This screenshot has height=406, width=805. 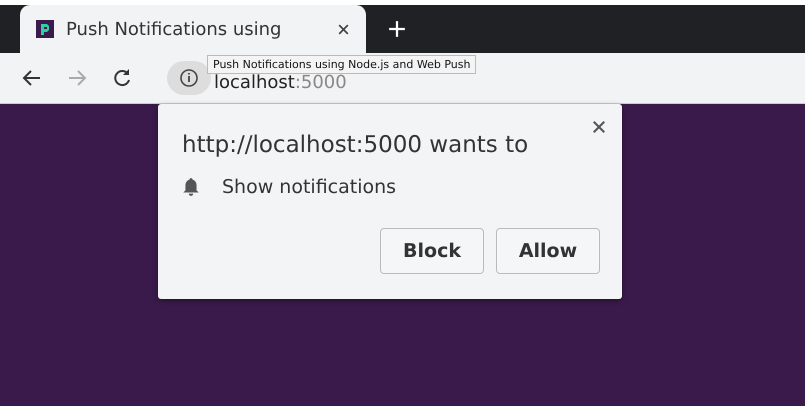 What do you see at coordinates (341, 64) in the screenshot?
I see `tooltip: Push Notifications using Node.js and Web Push` at bounding box center [341, 64].